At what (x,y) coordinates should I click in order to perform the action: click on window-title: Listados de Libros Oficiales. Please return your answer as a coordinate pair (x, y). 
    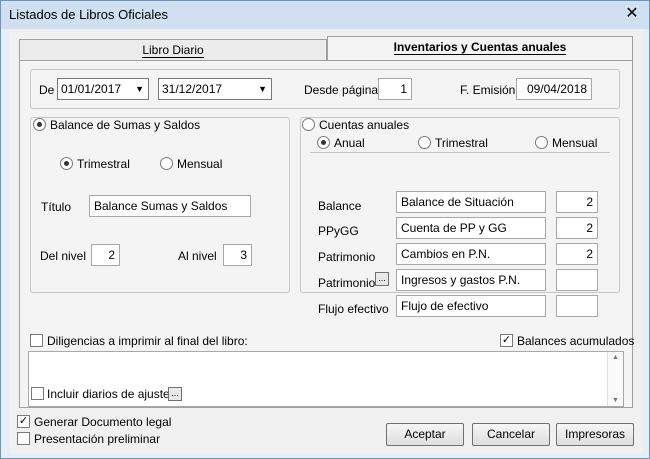
    Looking at the image, I should click on (88, 14).